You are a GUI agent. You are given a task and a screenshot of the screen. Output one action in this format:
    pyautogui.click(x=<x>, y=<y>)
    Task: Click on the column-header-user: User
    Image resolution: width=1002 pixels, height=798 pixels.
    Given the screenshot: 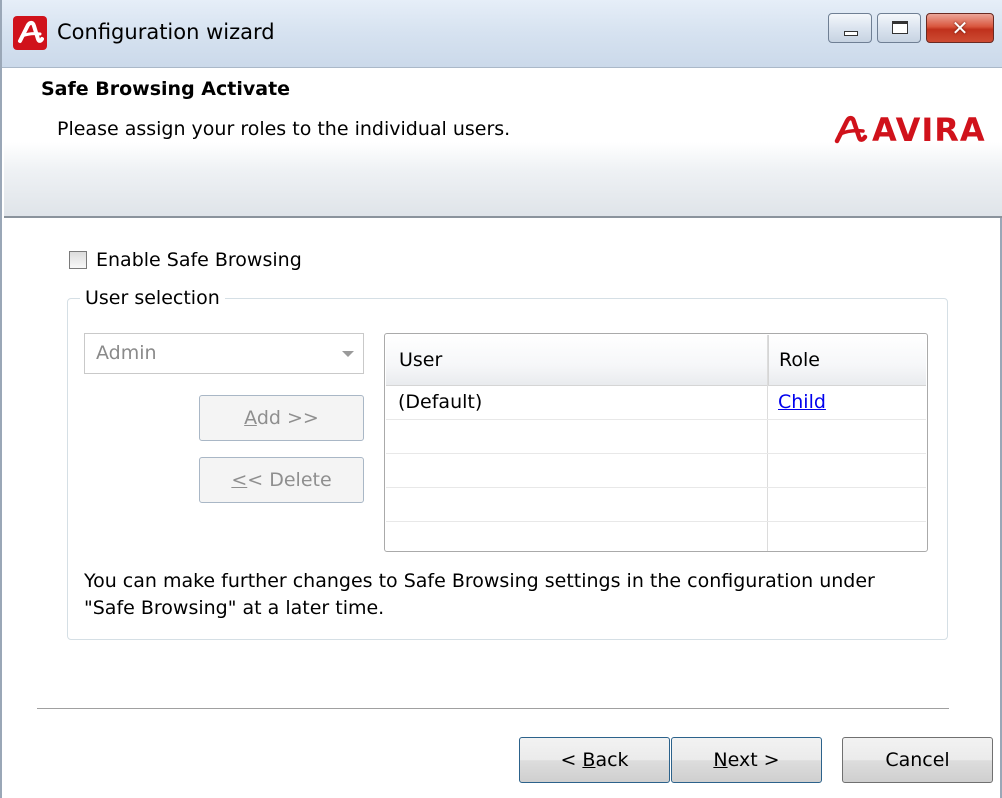 What is the action you would take?
    pyautogui.click(x=420, y=360)
    